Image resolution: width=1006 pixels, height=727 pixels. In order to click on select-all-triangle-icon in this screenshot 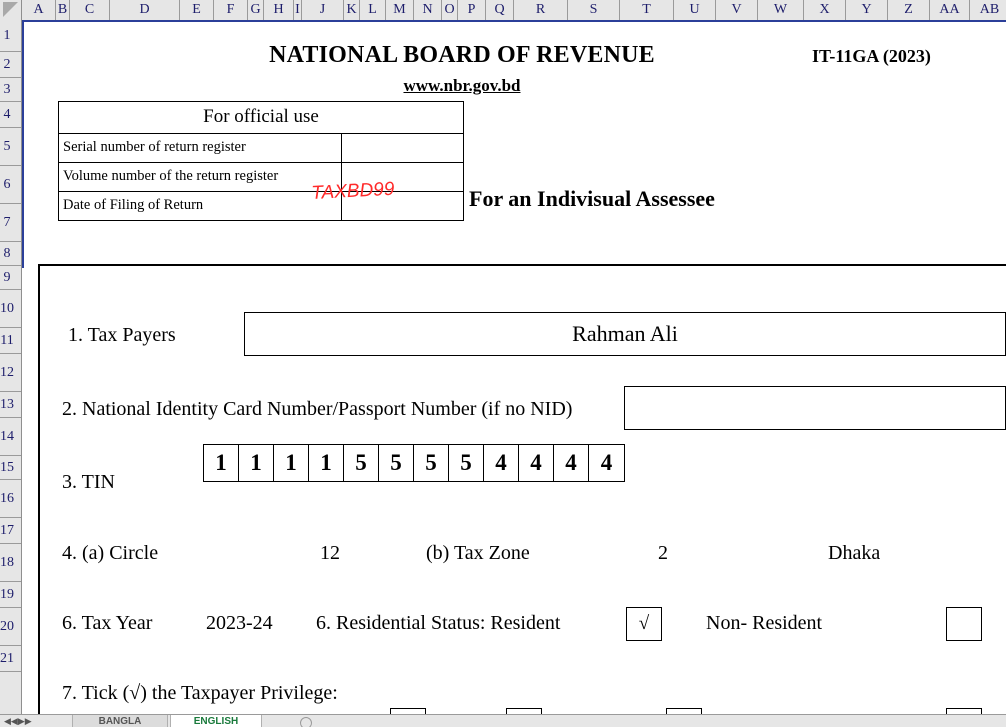, I will do `click(10, 9)`.